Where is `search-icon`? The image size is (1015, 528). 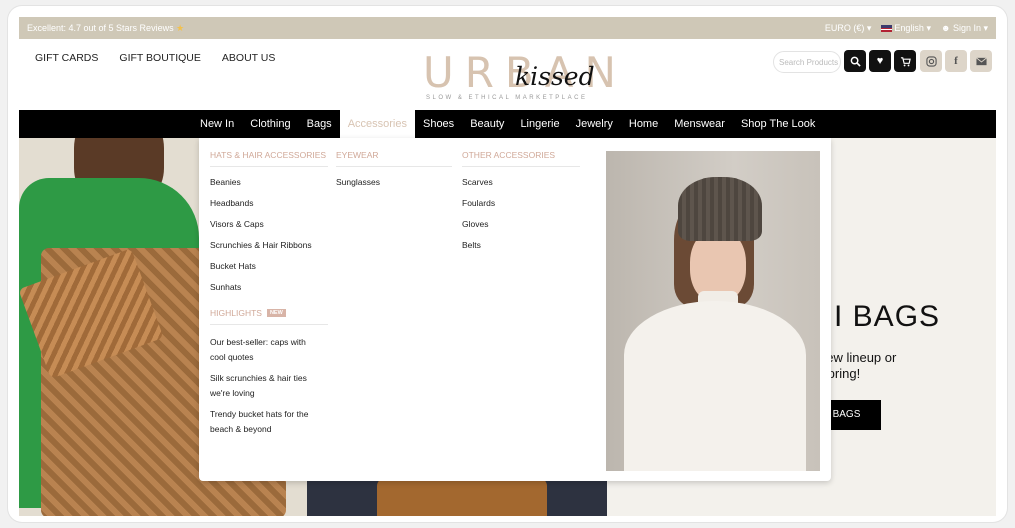 search-icon is located at coordinates (855, 61).